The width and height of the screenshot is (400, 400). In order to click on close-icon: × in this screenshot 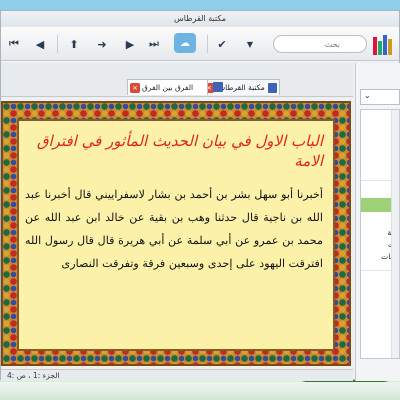, I will do `click(135, 88)`.